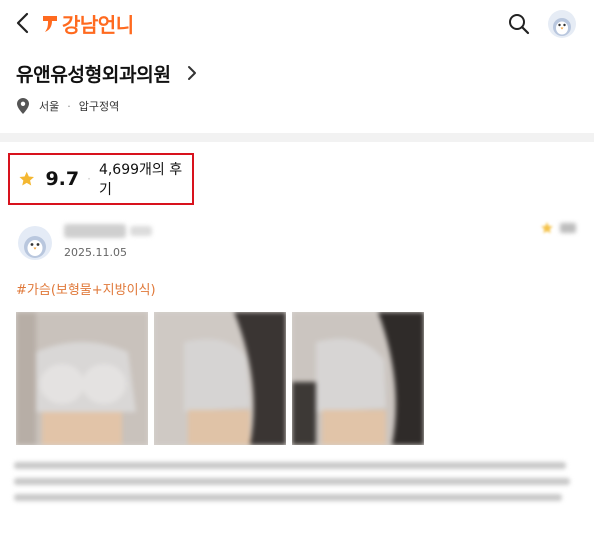 The height and width of the screenshot is (545, 594). What do you see at coordinates (86, 288) in the screenshot?
I see `procedure-tag: #가슴(보형물+지방이식)` at bounding box center [86, 288].